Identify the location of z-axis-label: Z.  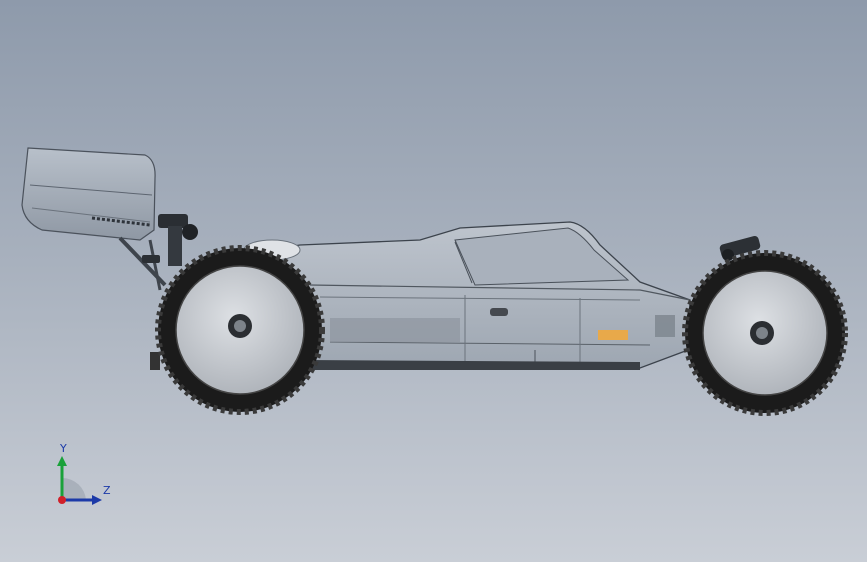
(107, 490).